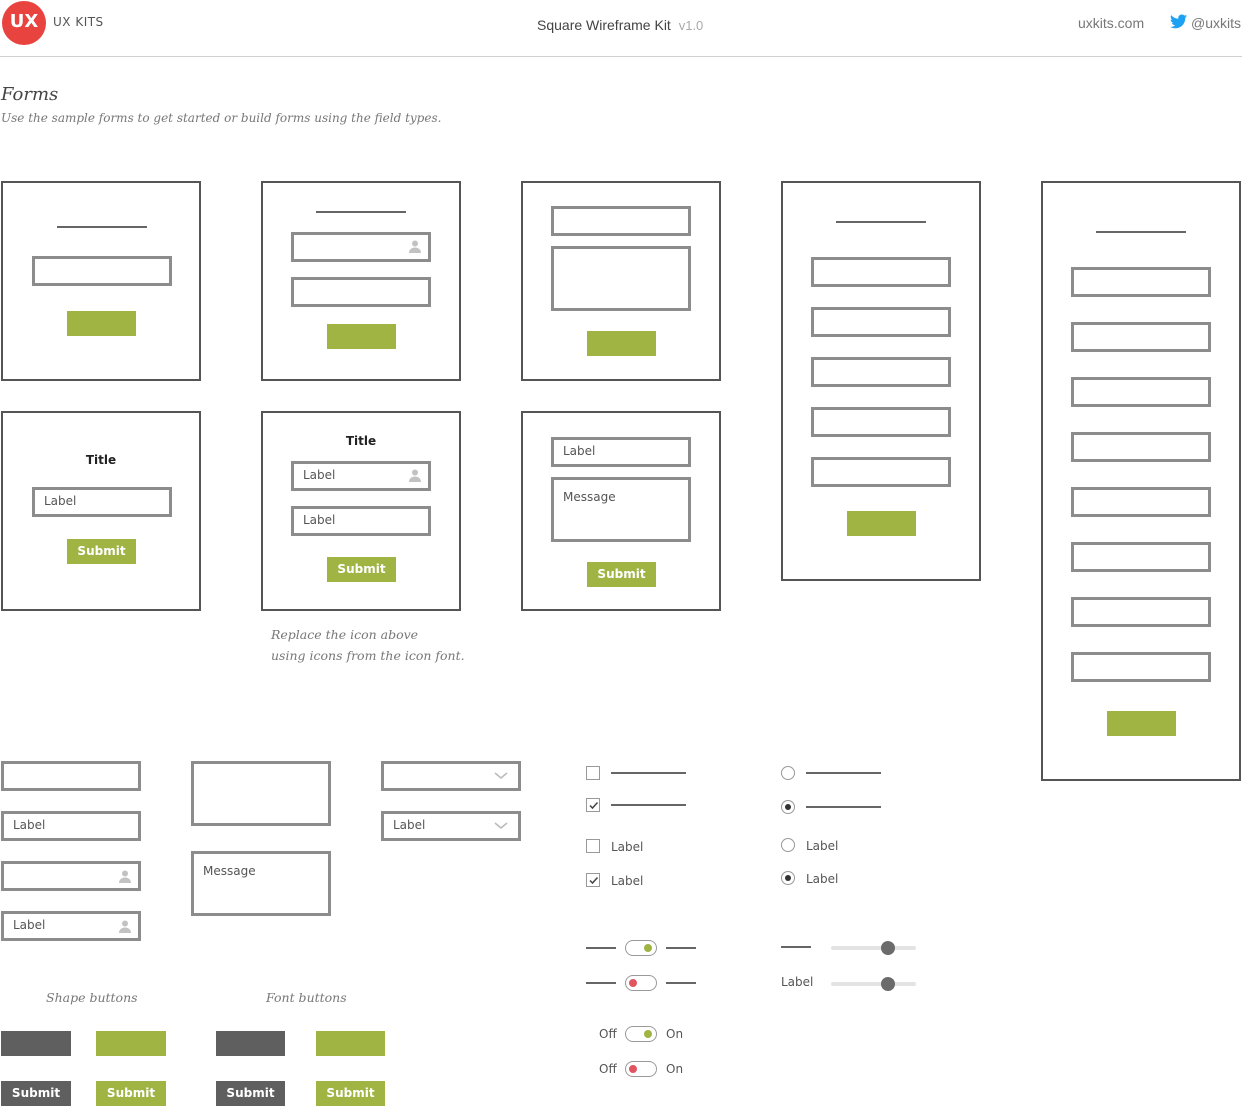 The image size is (1242, 1106). Describe the element at coordinates (78, 22) in the screenshot. I see `brand-name: UX KITS` at that location.